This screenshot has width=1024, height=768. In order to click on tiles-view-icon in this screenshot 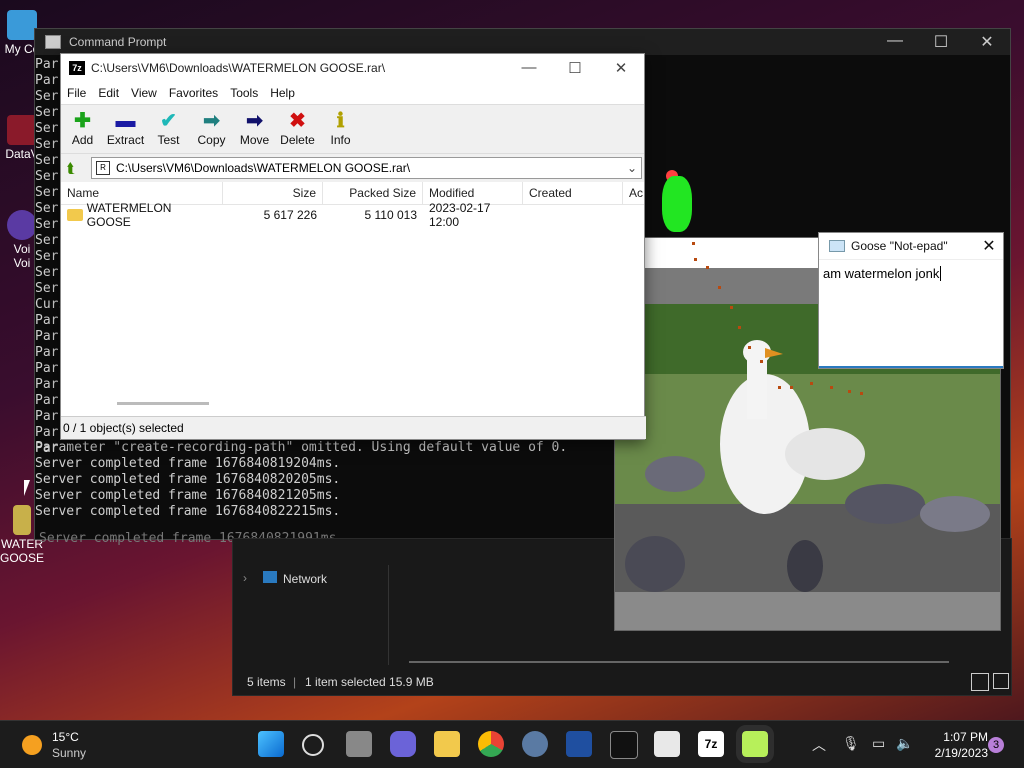, I will do `click(1001, 681)`.